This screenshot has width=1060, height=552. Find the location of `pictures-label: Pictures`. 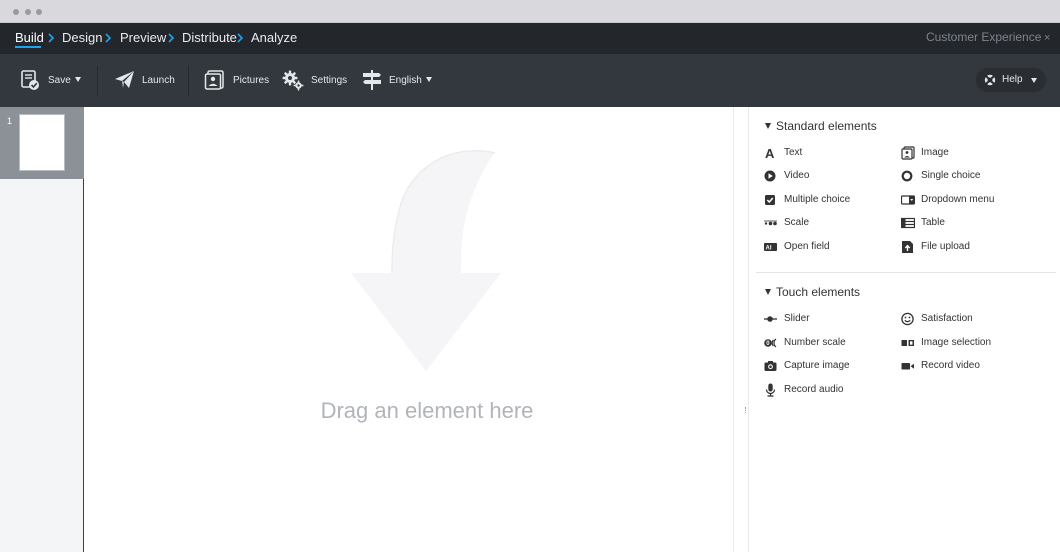

pictures-label: Pictures is located at coordinates (251, 80).